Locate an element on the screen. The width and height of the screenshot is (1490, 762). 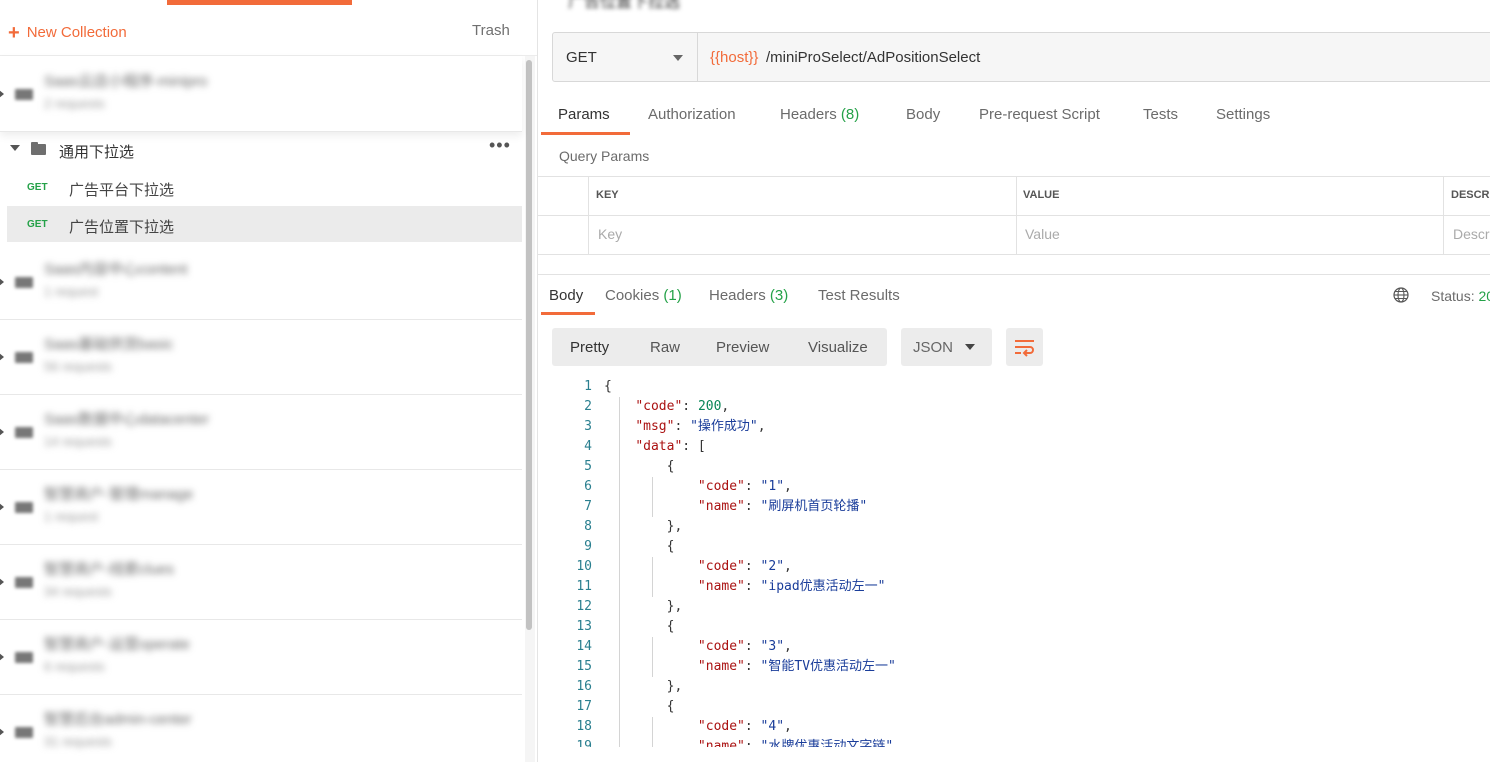
format-select: JSON is located at coordinates (946, 347).